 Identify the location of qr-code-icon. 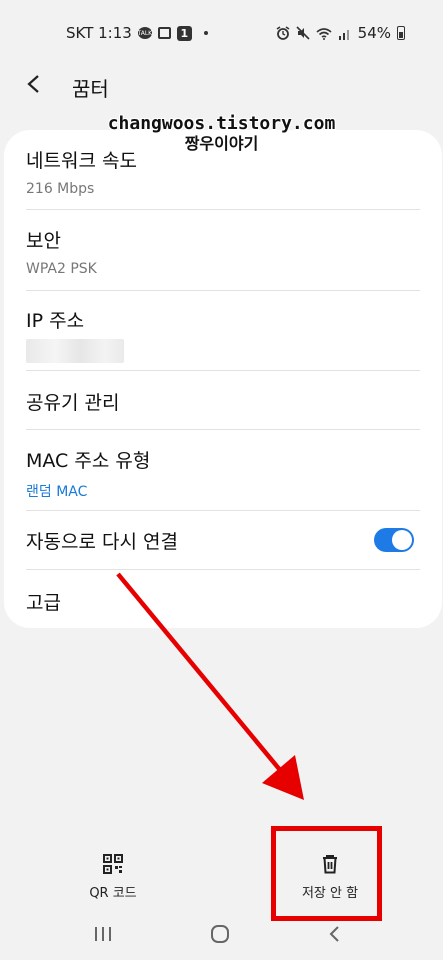
(113, 864).